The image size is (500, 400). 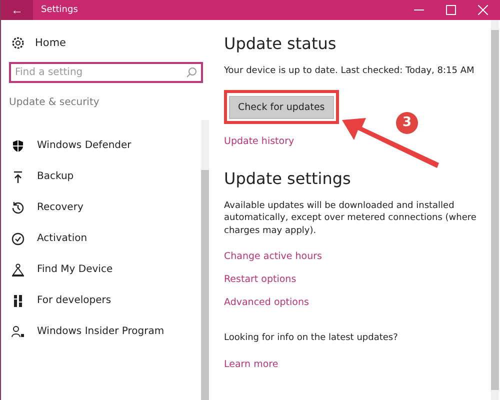 What do you see at coordinates (55, 176) in the screenshot?
I see `item-label: Backup` at bounding box center [55, 176].